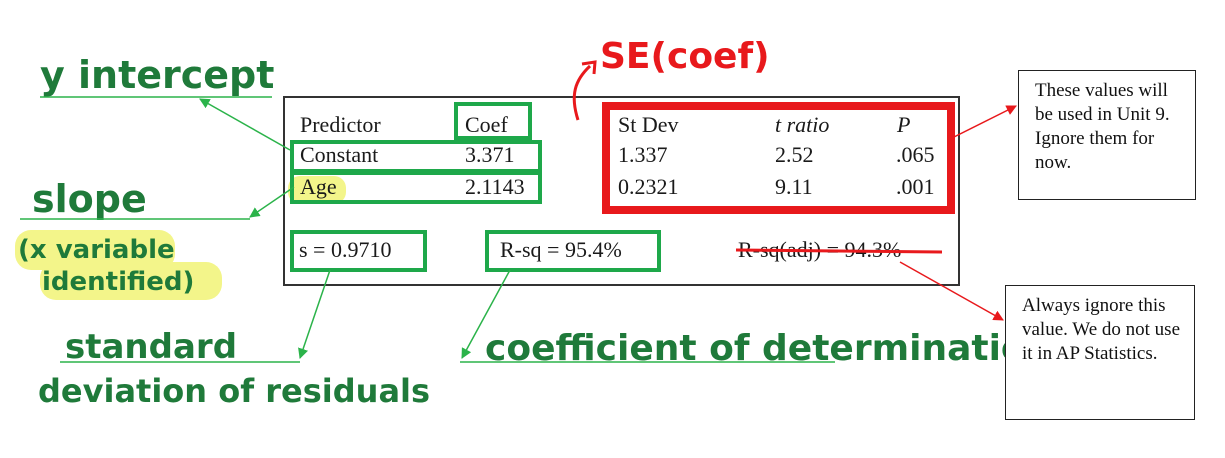  Describe the element at coordinates (794, 186) in the screenshot. I see `row-age-tratio: 9.11` at that location.